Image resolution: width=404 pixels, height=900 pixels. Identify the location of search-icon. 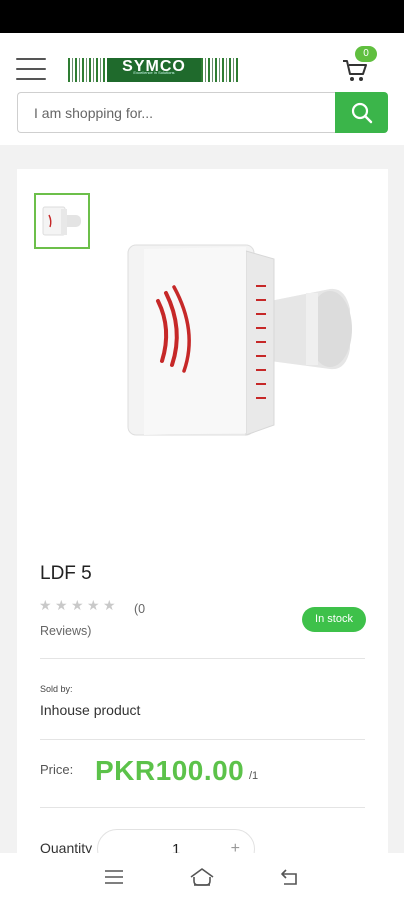
(361, 112).